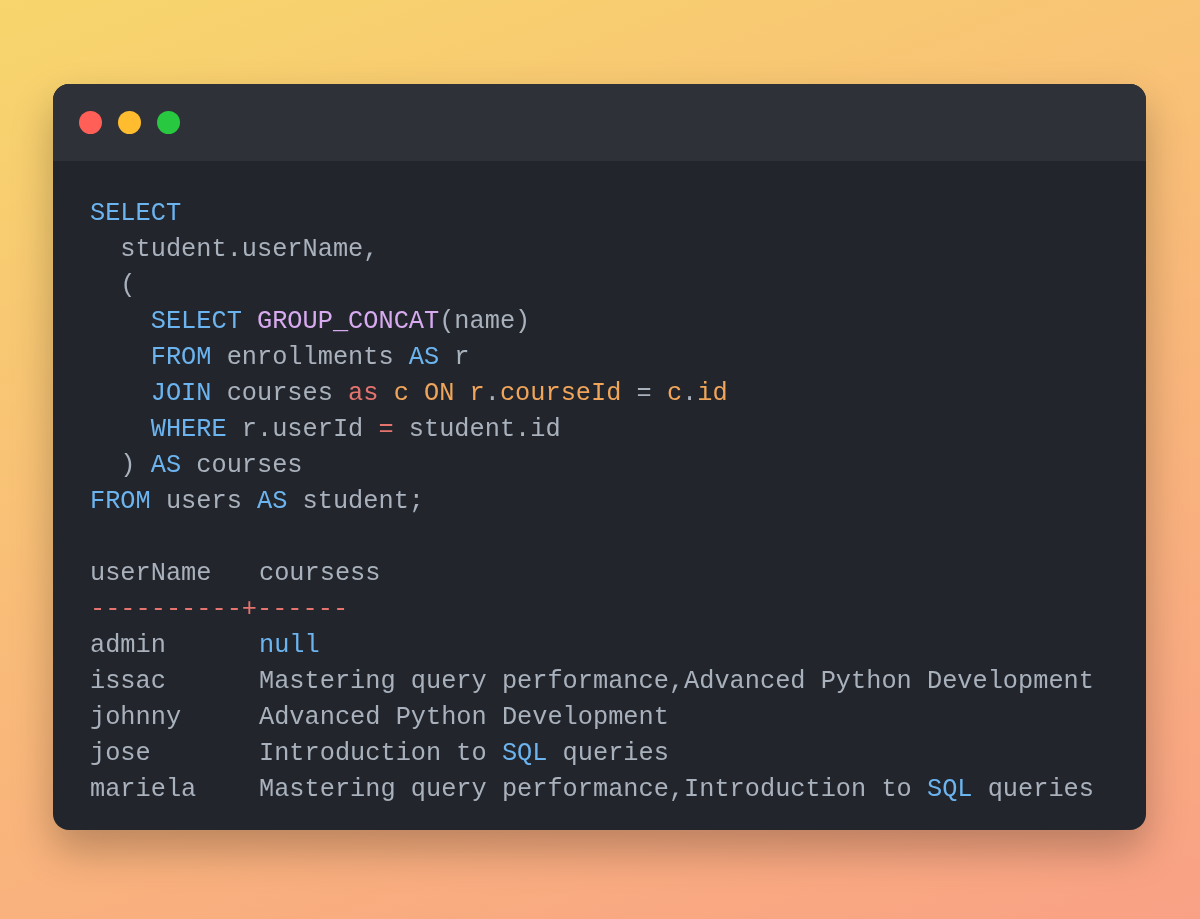  Describe the element at coordinates (128, 286) in the screenshot. I see `code-line: (` at that location.